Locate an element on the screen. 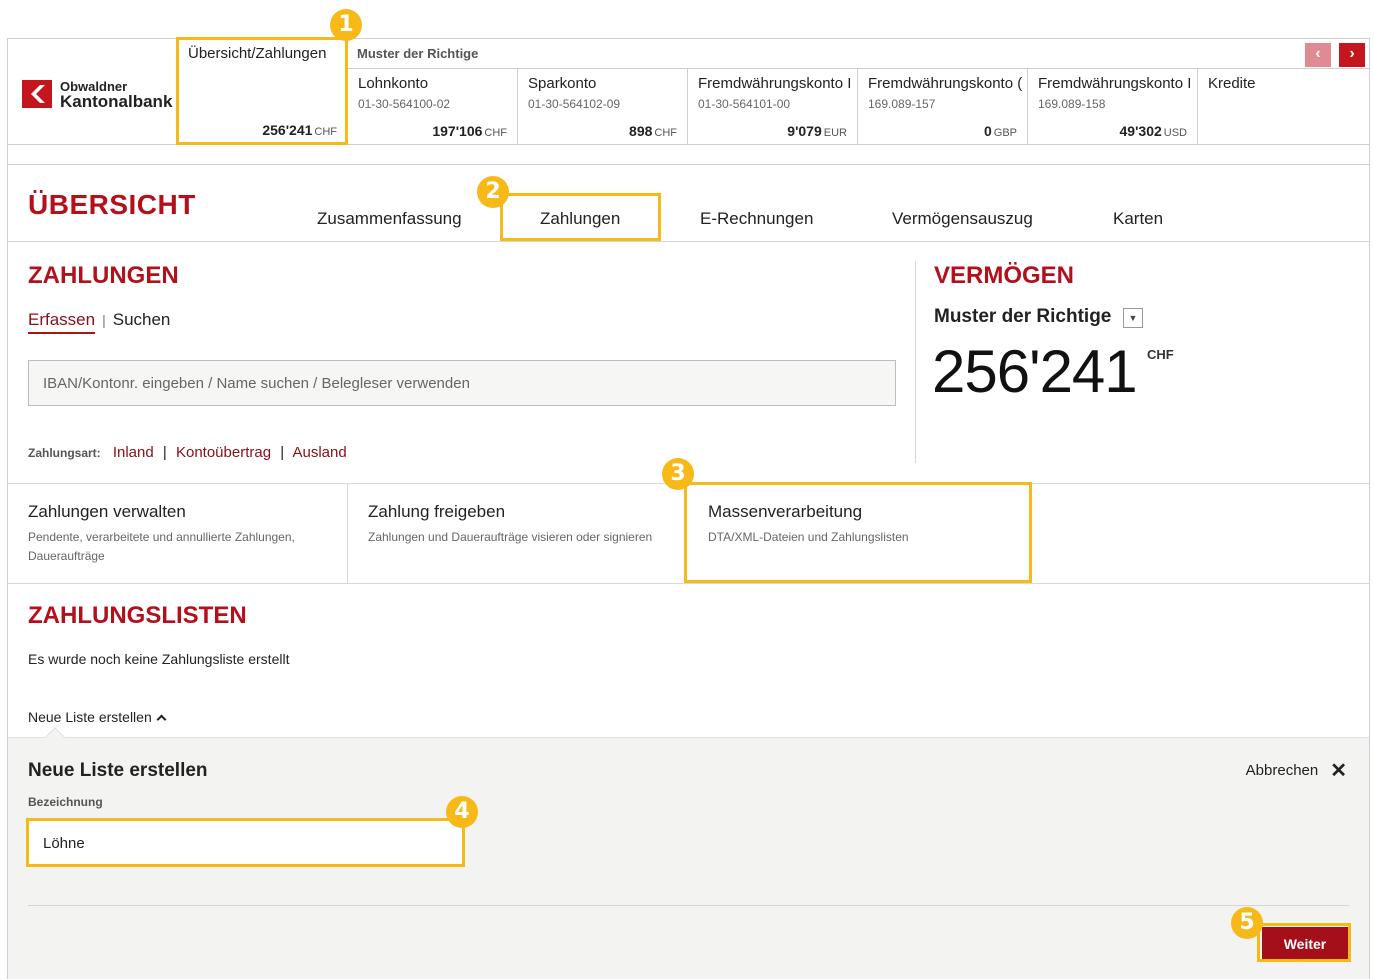 The height and width of the screenshot is (979, 1374). tile-description: DTA/XML-Dateien und Zahlungslisten is located at coordinates (808, 537).